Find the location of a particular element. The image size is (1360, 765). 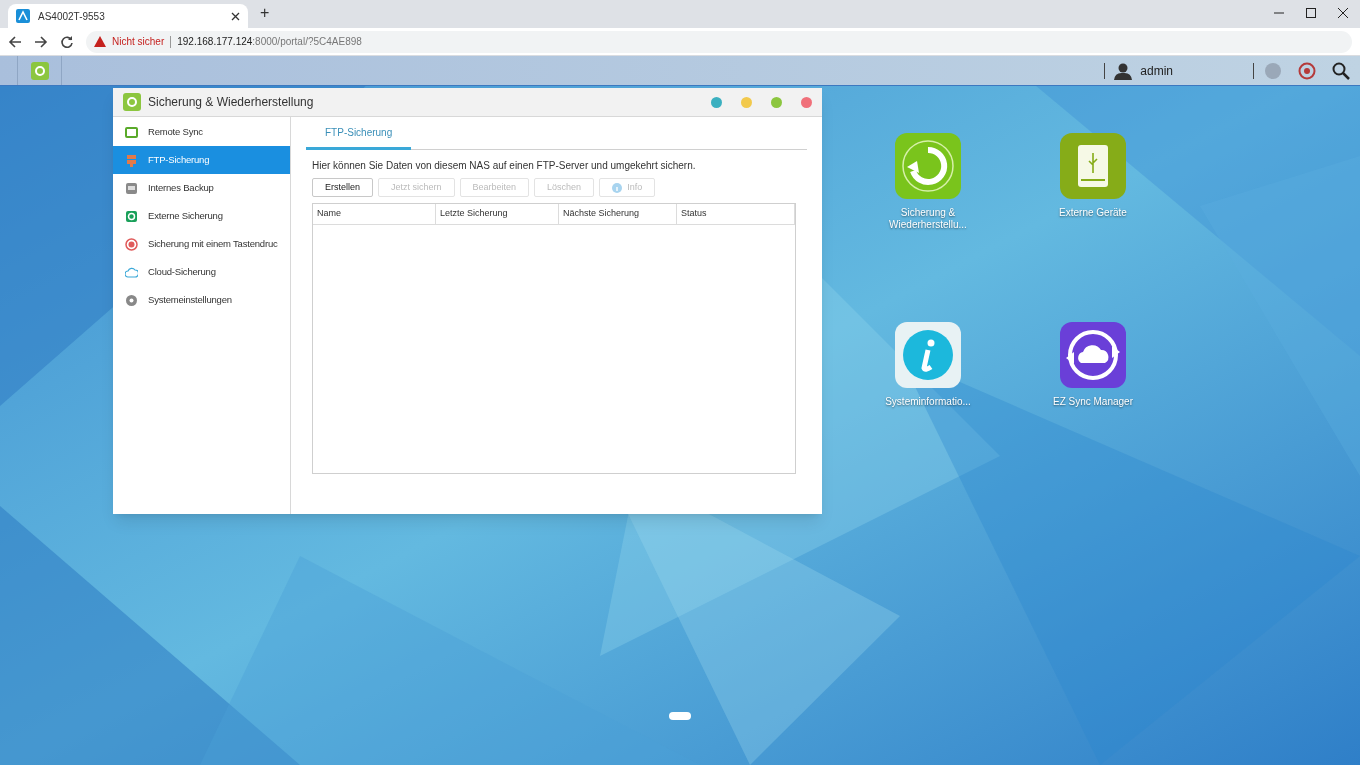

server-icon is located at coordinates (131, 160).